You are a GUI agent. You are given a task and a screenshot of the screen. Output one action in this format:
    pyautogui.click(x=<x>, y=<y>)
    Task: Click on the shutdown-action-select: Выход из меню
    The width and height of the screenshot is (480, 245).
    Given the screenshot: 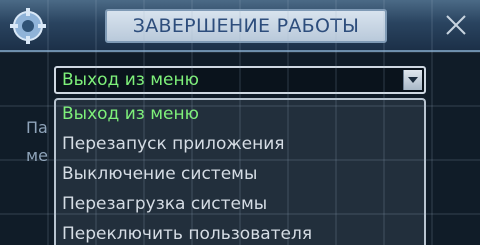 What is the action you would take?
    pyautogui.click(x=240, y=80)
    